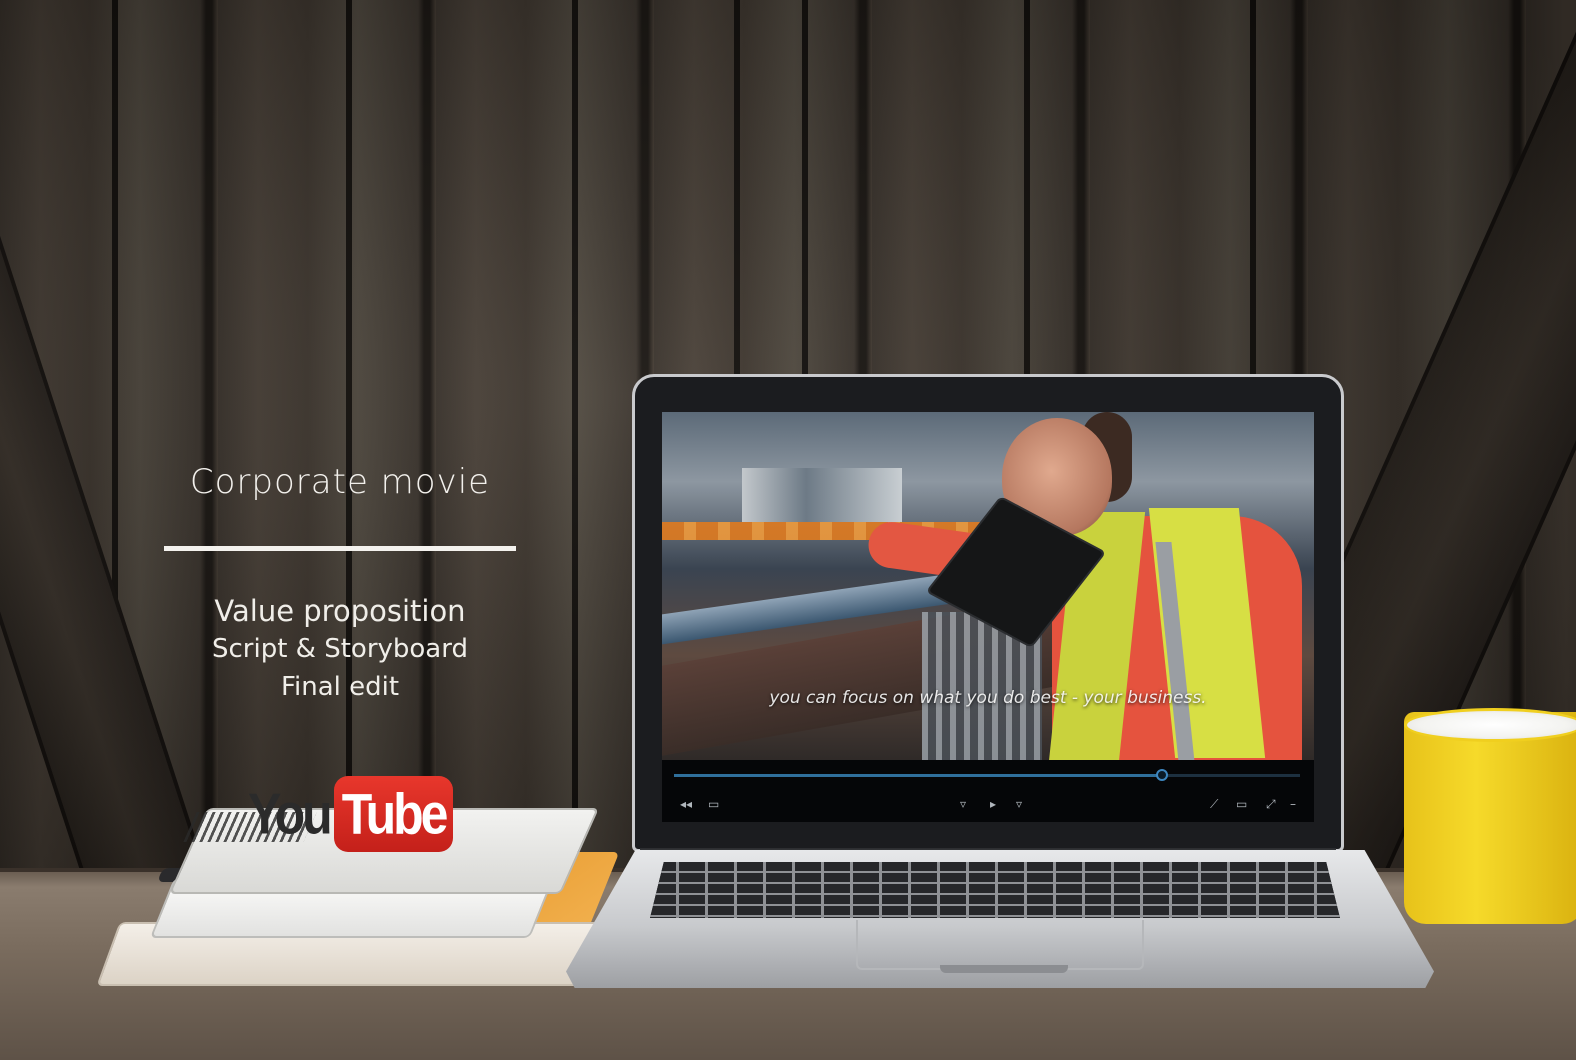 The height and width of the screenshot is (1060, 1576). Describe the element at coordinates (290, 814) in the screenshot. I see `youtube-logo-you: You` at that location.